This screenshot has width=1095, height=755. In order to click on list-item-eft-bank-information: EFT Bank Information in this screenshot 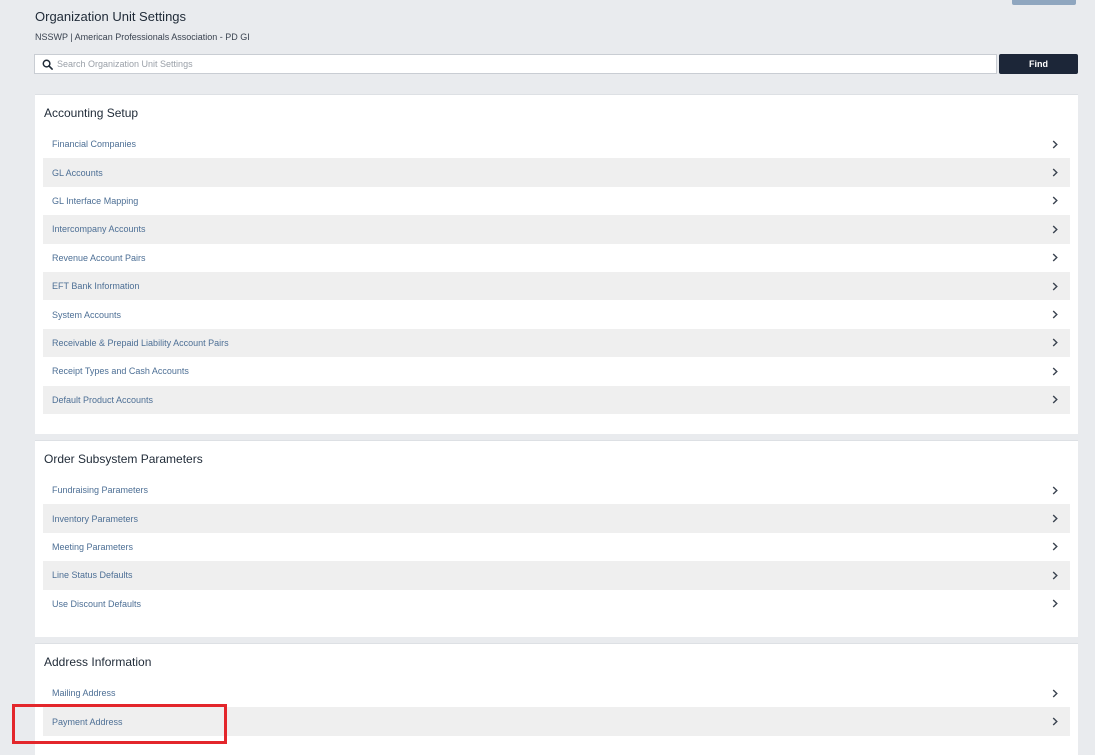, I will do `click(556, 286)`.